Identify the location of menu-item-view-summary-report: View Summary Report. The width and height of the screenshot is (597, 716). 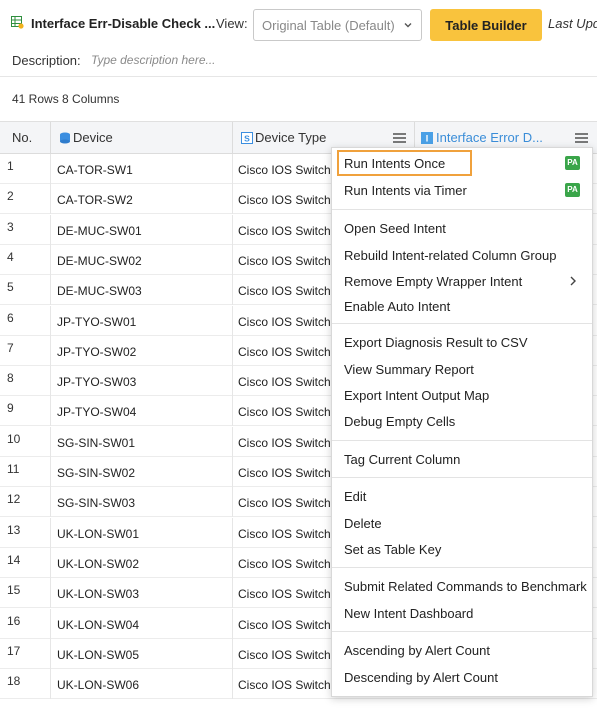
(462, 369).